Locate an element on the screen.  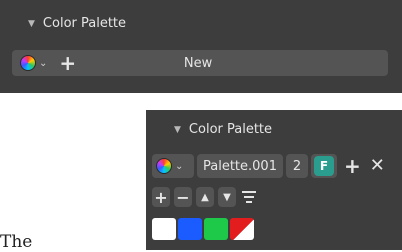
unlink-icon: ✕ is located at coordinates (377, 166).